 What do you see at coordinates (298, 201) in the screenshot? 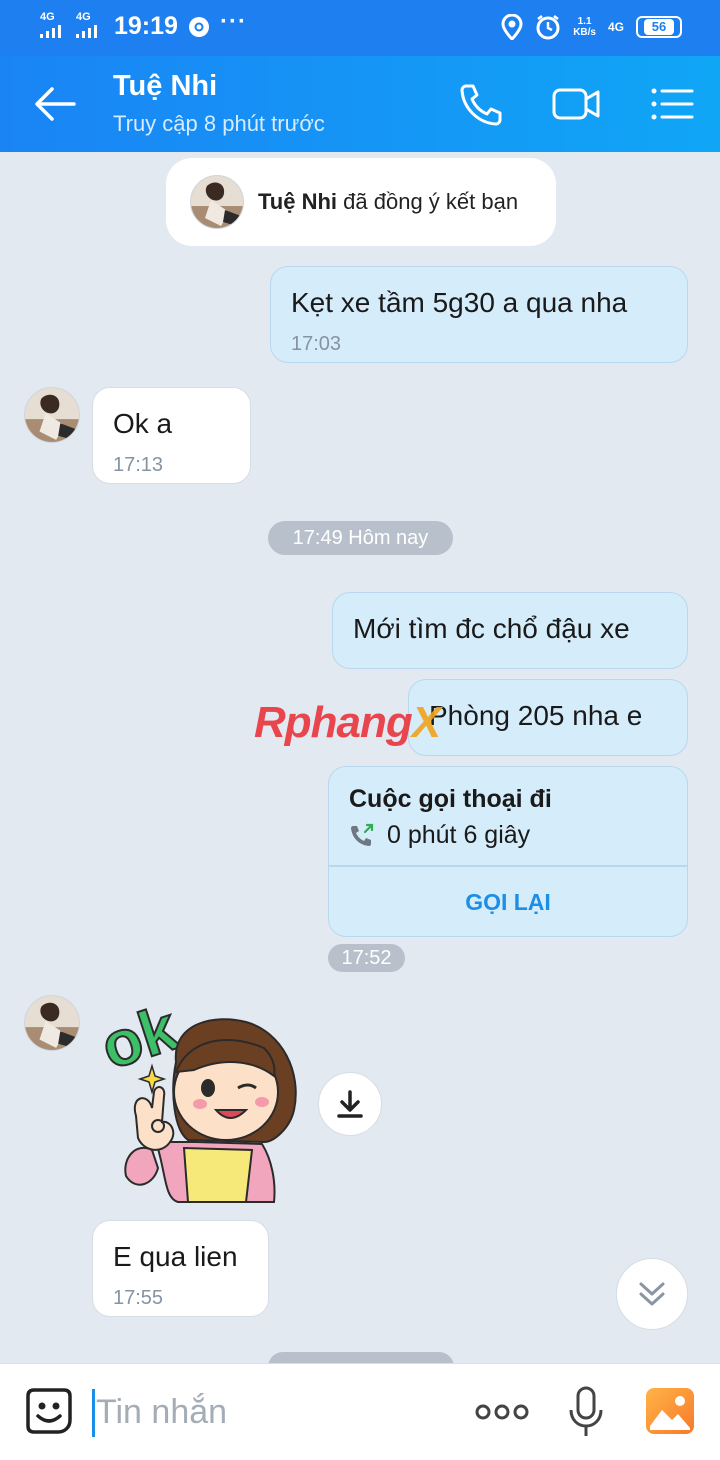
I see `system-message-name: Tuệ Nhi` at bounding box center [298, 201].